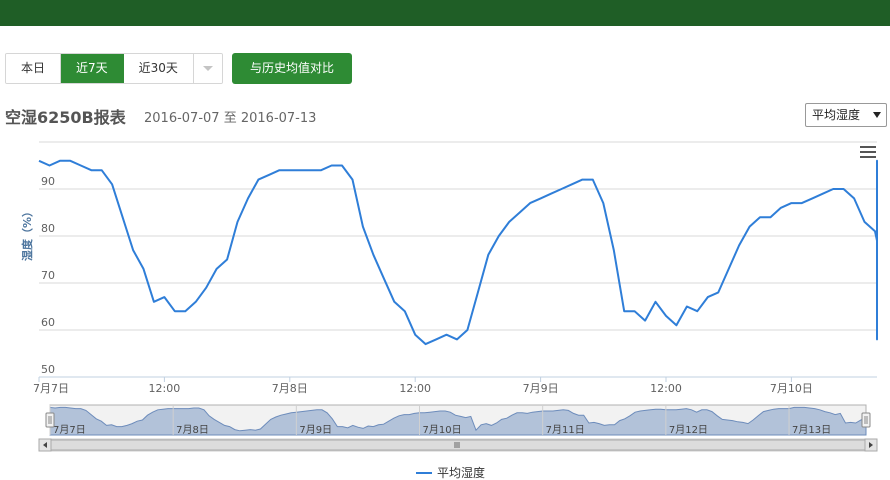  I want to click on navigator-date-label: 7月12日, so click(688, 430).